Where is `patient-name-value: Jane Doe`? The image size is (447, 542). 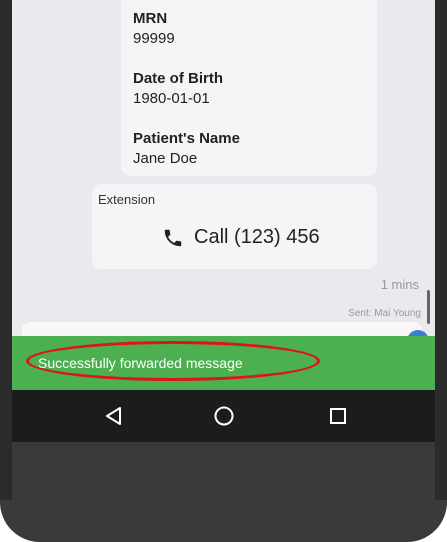 patient-name-value: Jane Doe is located at coordinates (165, 158).